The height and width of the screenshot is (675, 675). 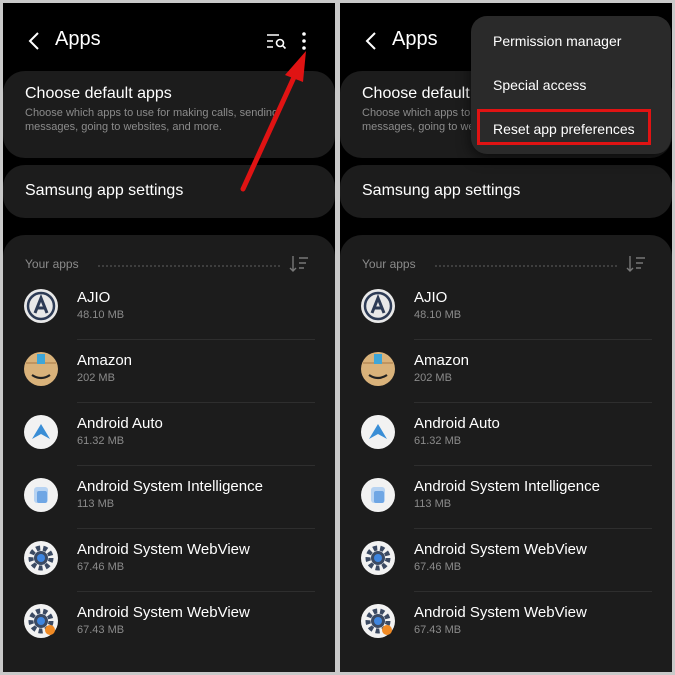 I want to click on menu-item-special-access: Special access, so click(x=539, y=85).